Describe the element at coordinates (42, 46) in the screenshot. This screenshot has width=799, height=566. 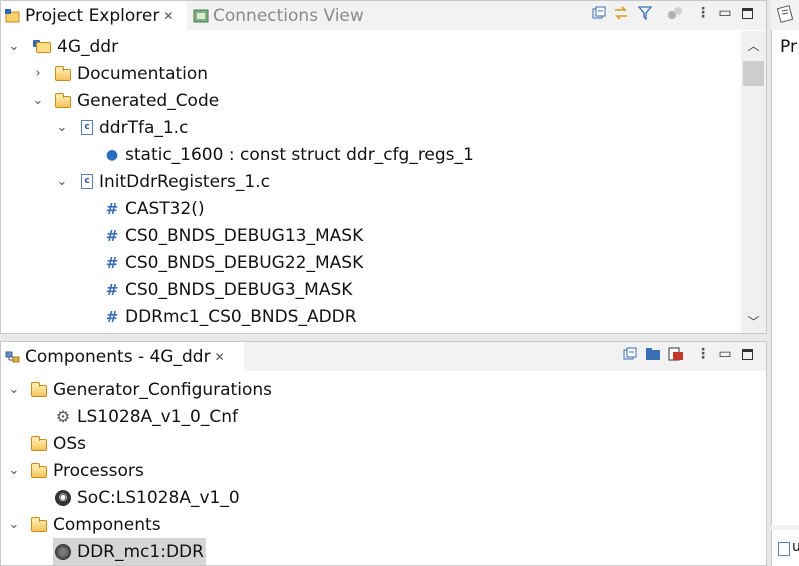
I see `project-icon` at that location.